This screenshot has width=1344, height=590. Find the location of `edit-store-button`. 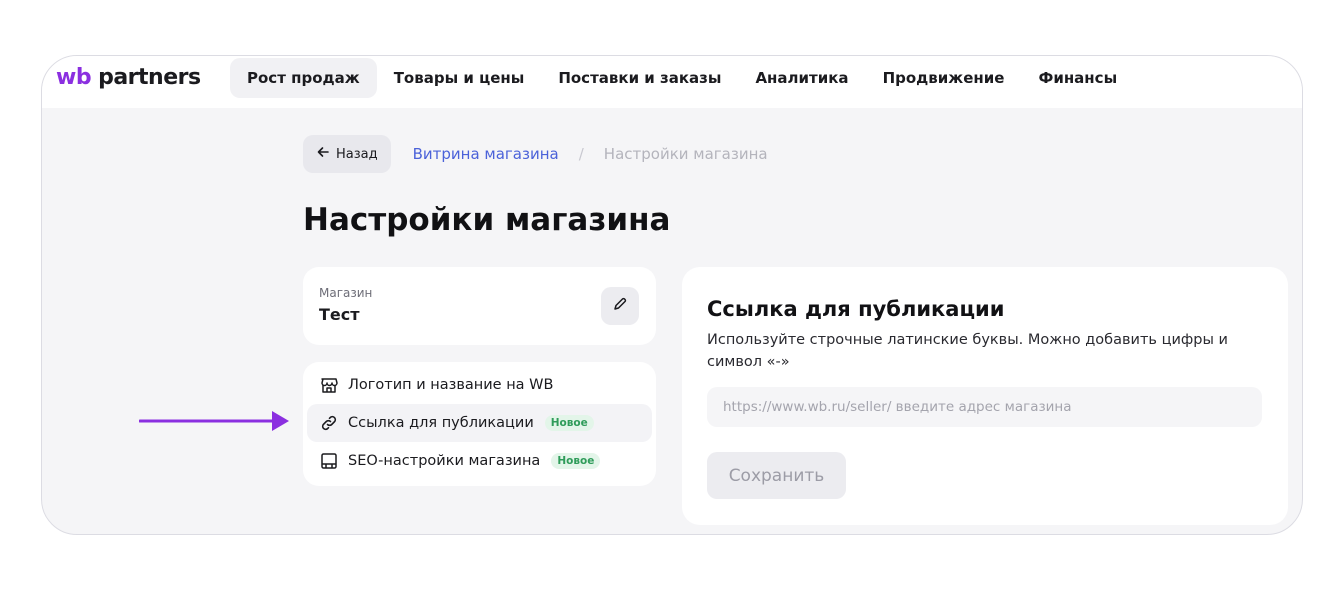

edit-store-button is located at coordinates (620, 306).